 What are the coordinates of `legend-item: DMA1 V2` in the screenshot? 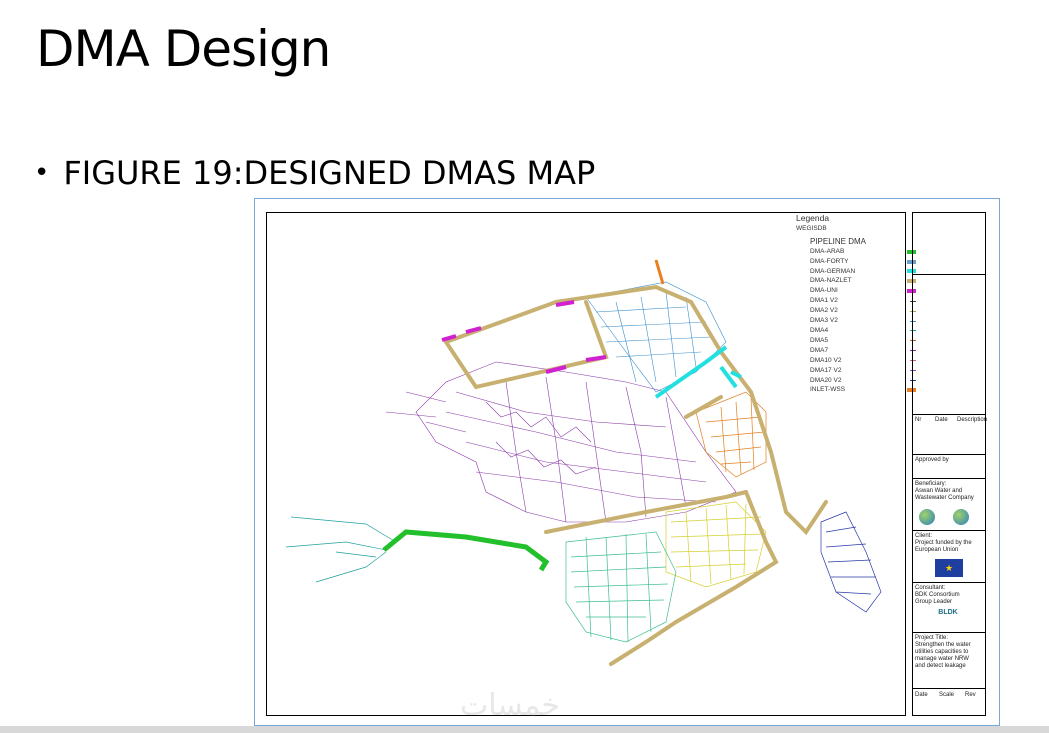 It's located at (863, 301).